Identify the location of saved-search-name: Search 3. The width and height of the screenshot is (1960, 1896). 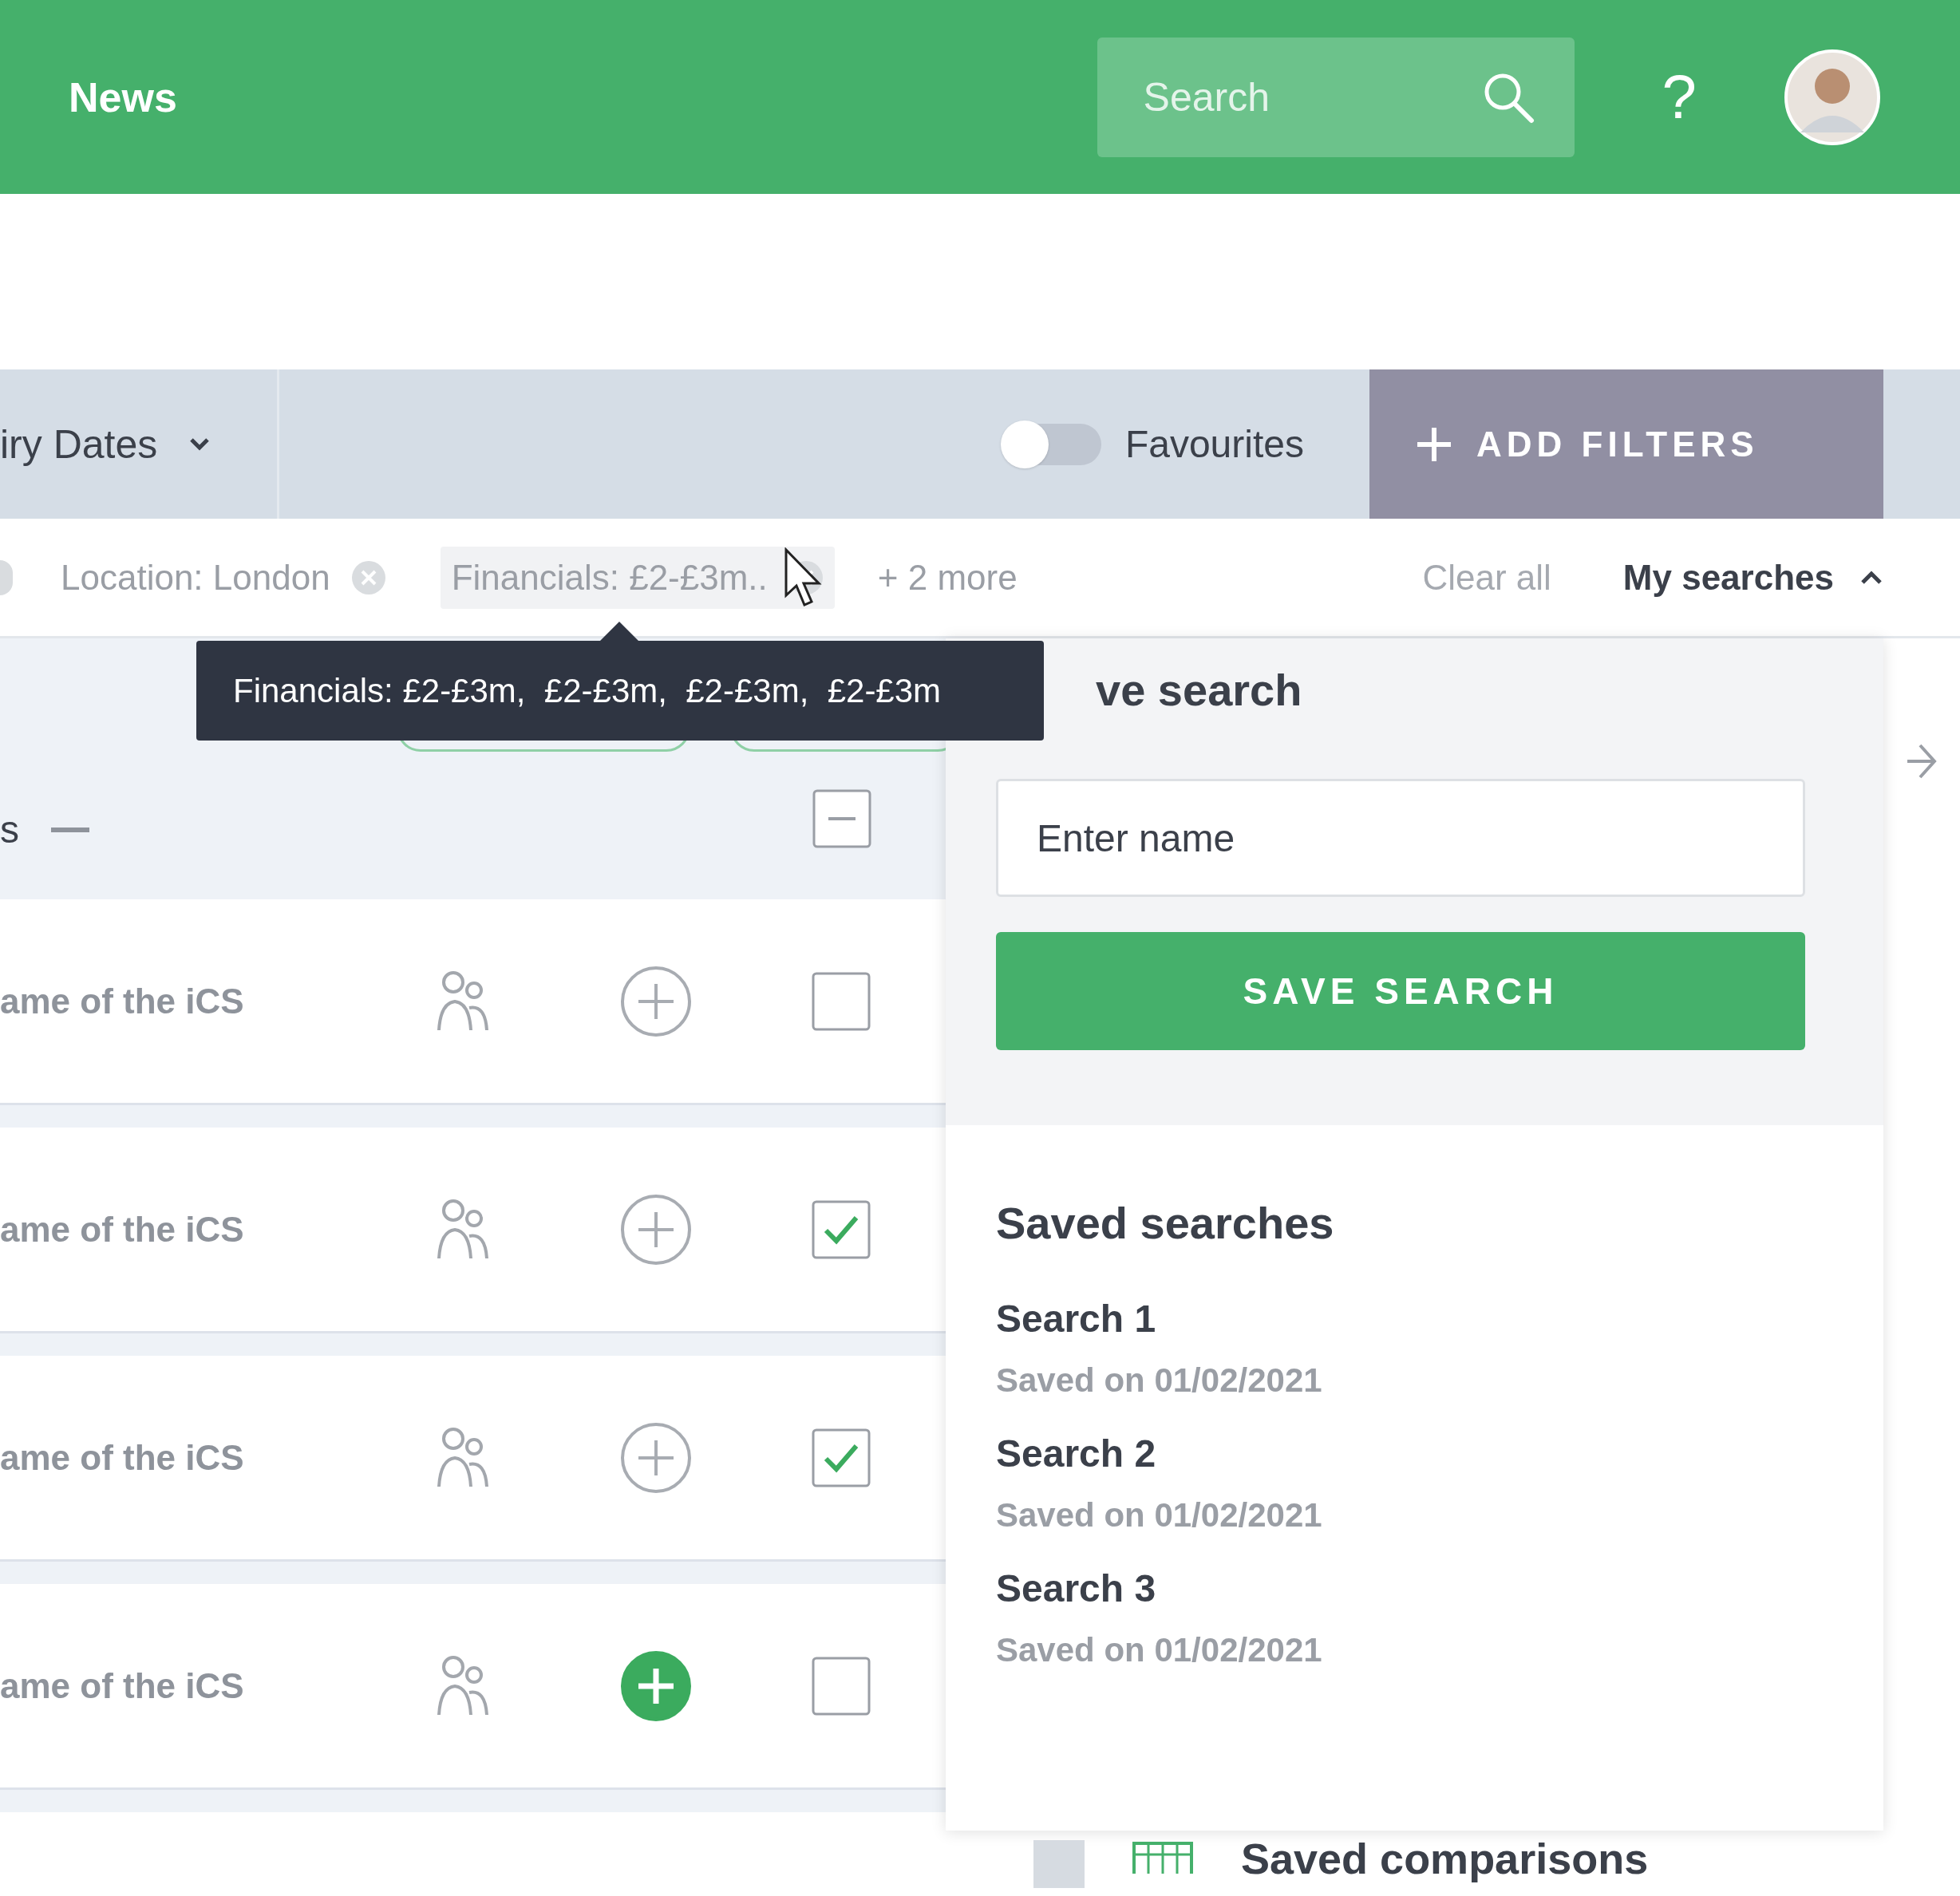
(1414, 1588).